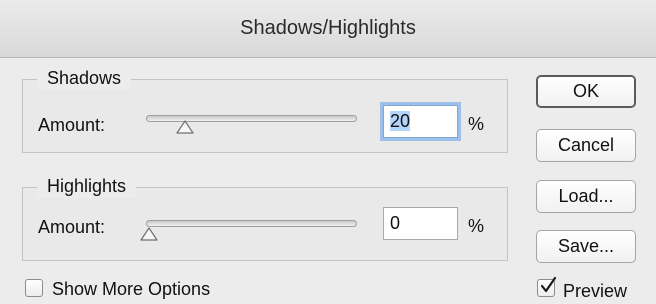 This screenshot has width=656, height=304. What do you see at coordinates (185, 127) in the screenshot?
I see `shadows-slider-thumb` at bounding box center [185, 127].